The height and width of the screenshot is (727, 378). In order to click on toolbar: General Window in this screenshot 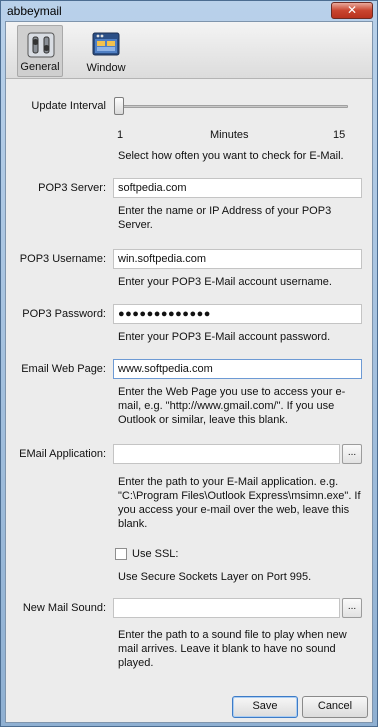, I will do `click(189, 50)`.